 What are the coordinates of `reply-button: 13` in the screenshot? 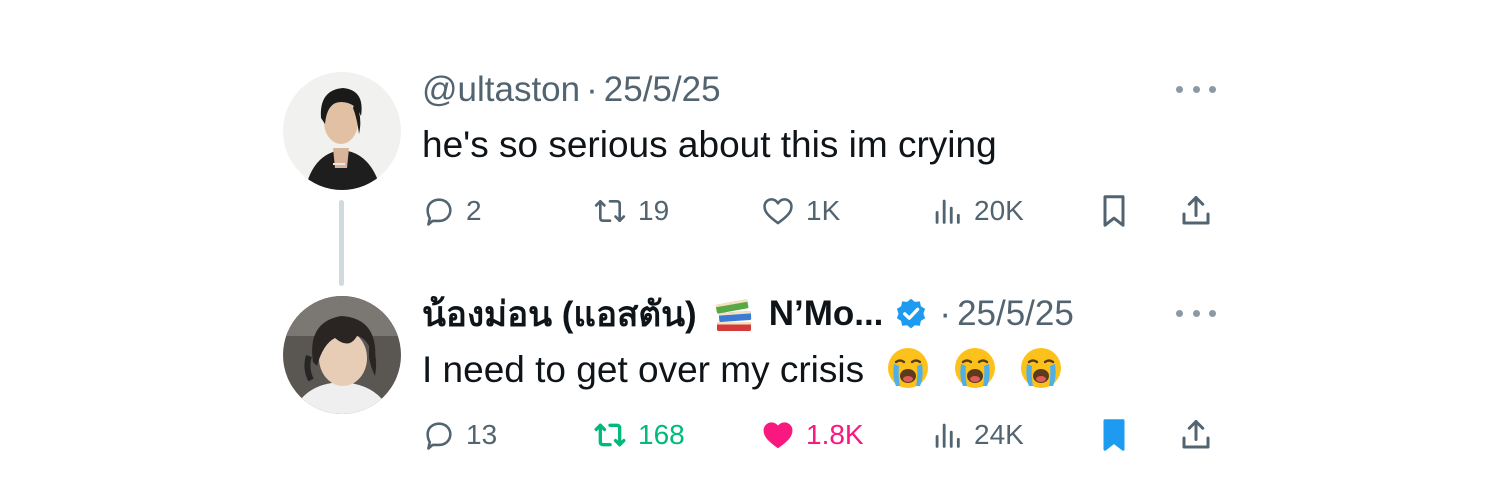 It's located at (459, 435).